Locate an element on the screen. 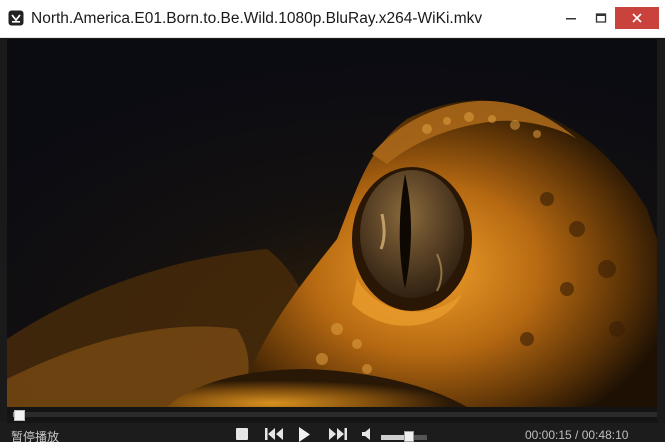 Image resolution: width=665 pixels, height=442 pixels. playback-status: 暂停播放 is located at coordinates (35, 436).